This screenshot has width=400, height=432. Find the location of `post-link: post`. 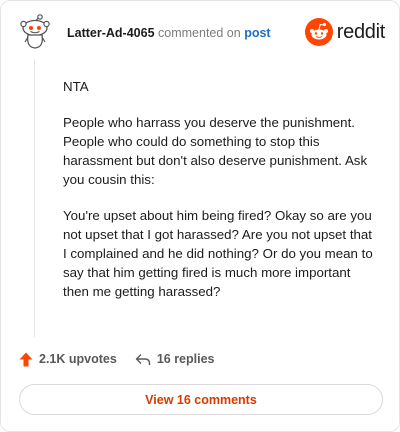

post-link: post is located at coordinates (257, 33).